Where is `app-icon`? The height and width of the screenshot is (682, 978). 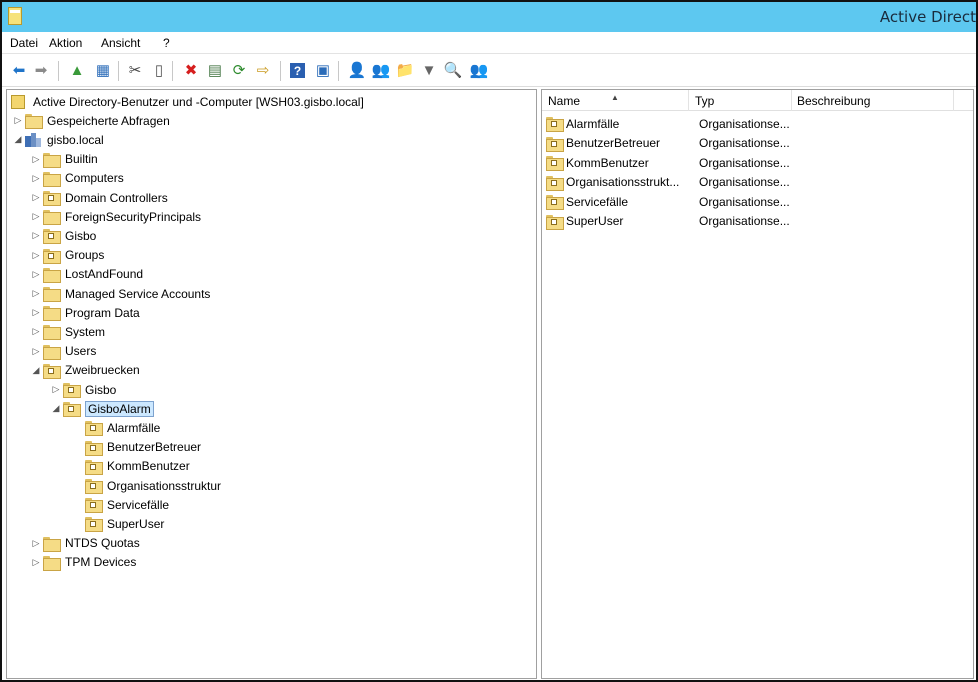
app-icon is located at coordinates (15, 16).